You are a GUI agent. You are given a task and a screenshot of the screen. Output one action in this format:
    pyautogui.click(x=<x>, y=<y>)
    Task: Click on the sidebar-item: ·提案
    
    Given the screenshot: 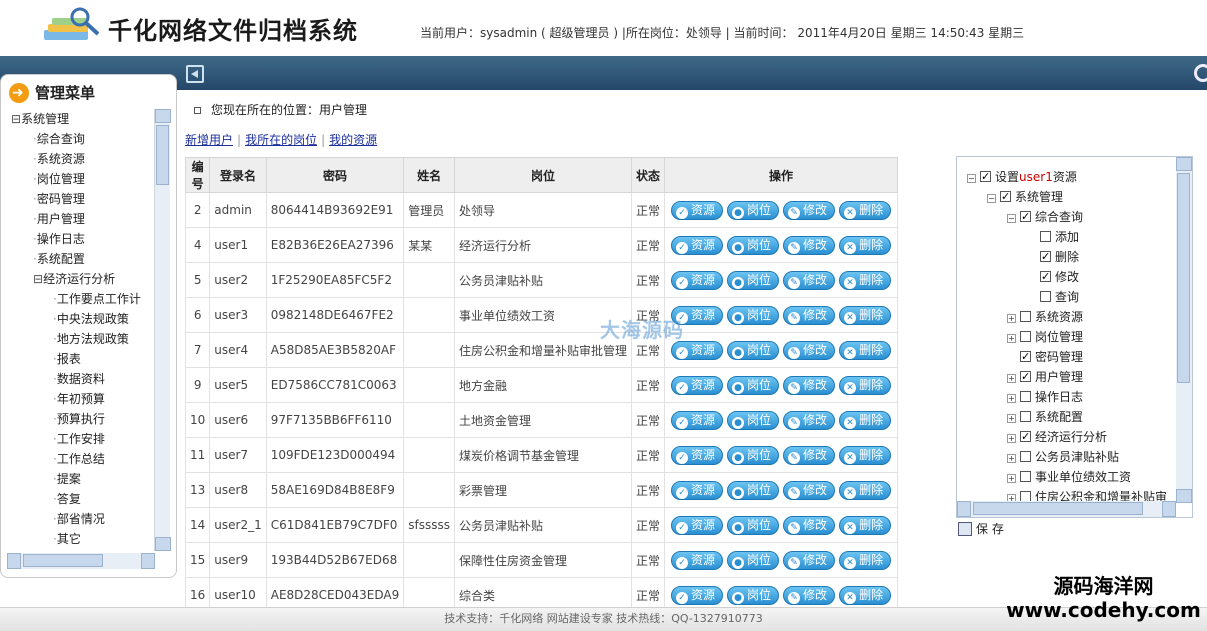 What is the action you would take?
    pyautogui.click(x=86, y=479)
    